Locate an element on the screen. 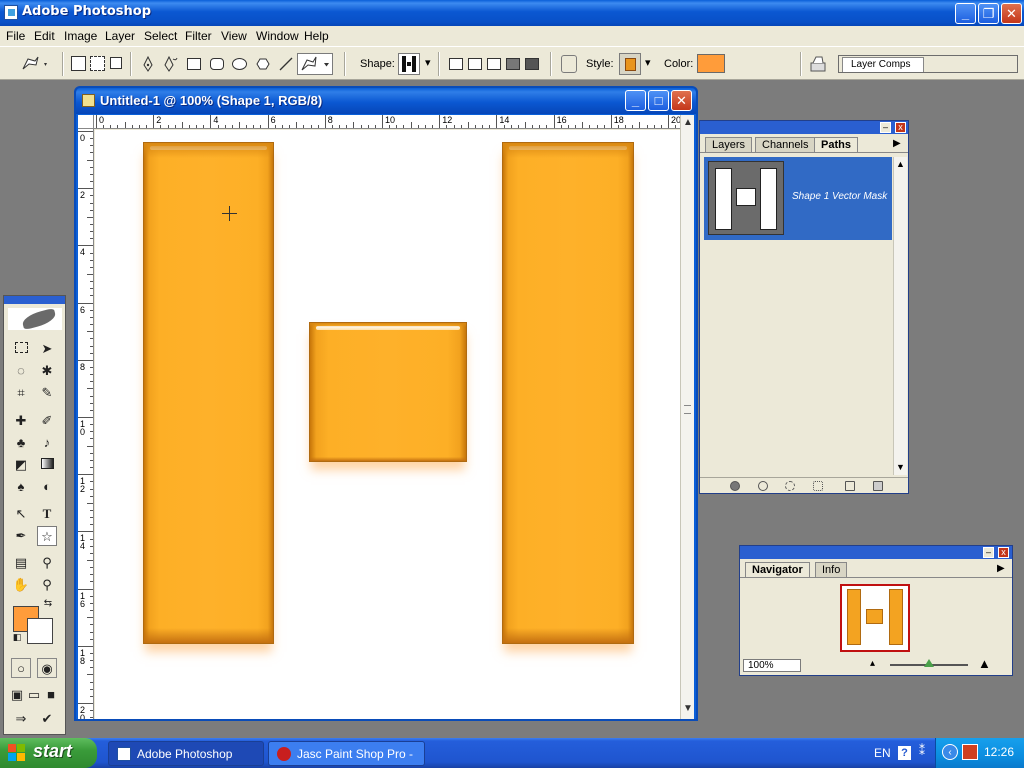 The width and height of the screenshot is (1024, 768). load-path-as-selection-icon is located at coordinates (790, 486).